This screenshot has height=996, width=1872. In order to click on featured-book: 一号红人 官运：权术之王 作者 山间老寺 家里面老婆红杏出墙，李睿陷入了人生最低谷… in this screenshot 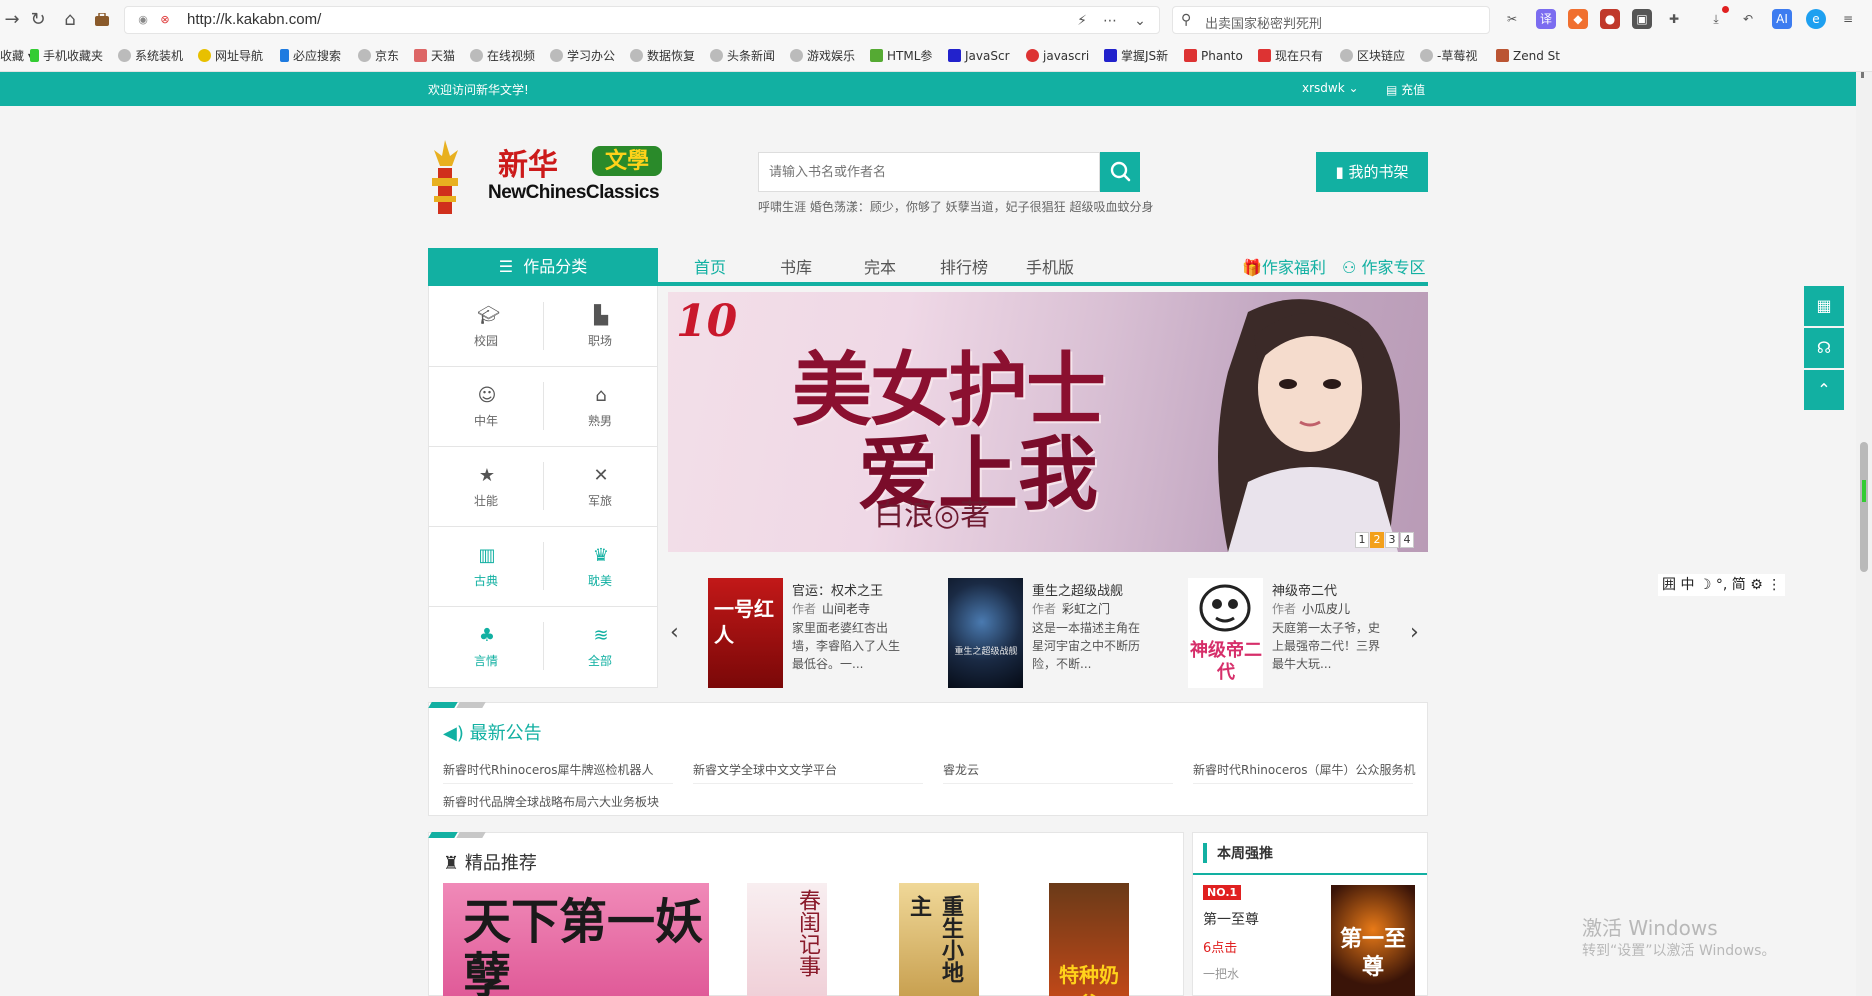, I will do `click(818, 633)`.